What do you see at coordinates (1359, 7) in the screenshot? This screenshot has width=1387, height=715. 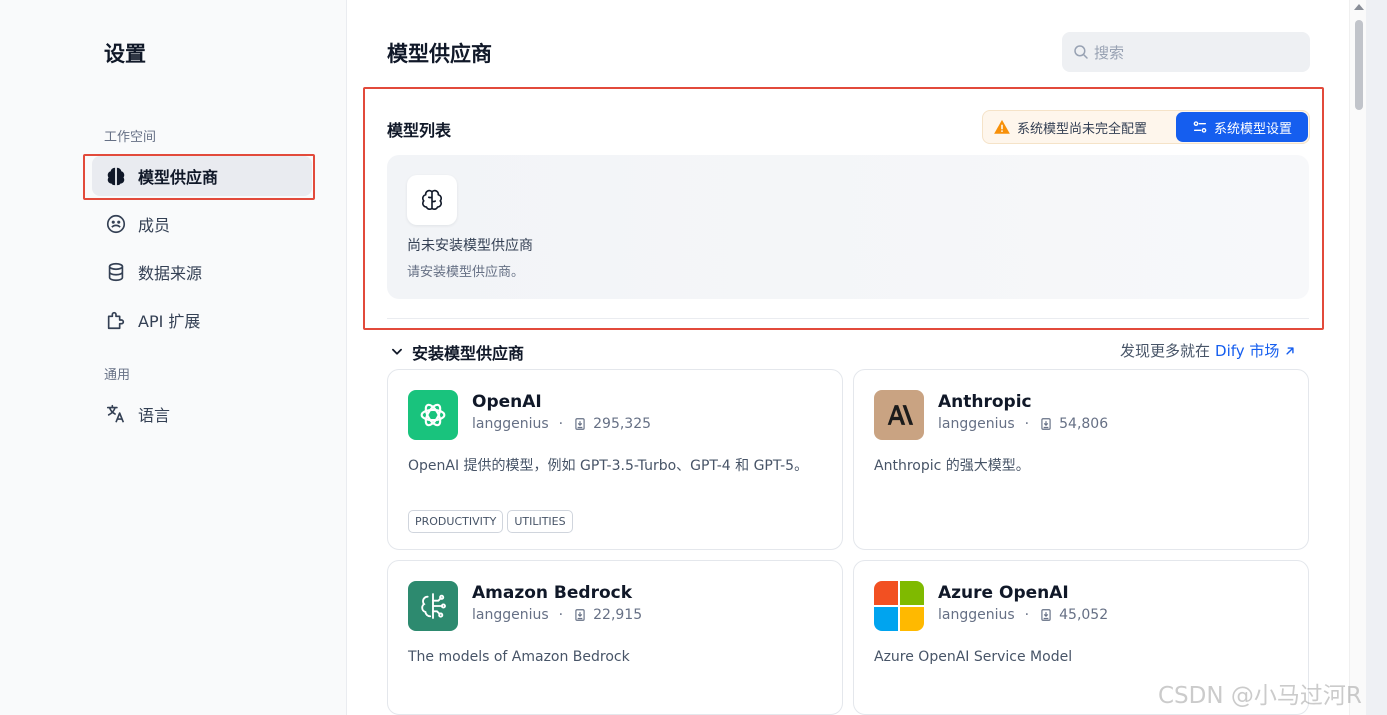 I see `scroll-up-arrow-icon` at bounding box center [1359, 7].